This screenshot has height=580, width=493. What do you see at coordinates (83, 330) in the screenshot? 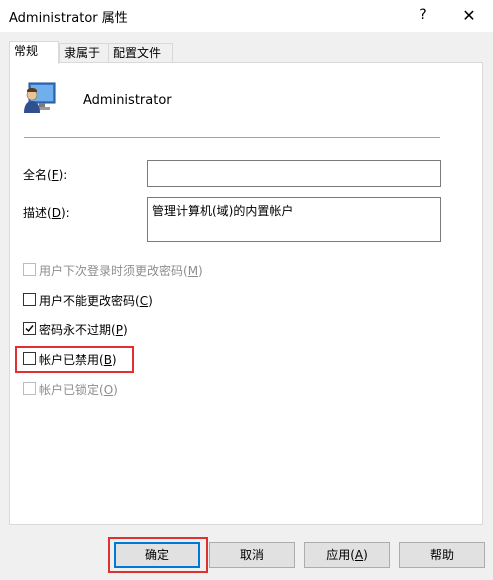
I see `checkbox-label: 密码永不过期(P)` at bounding box center [83, 330].